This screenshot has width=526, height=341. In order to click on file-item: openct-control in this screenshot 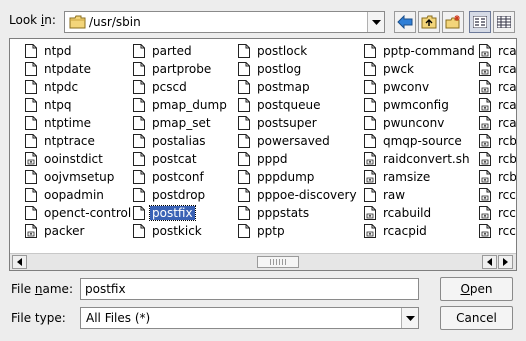, I will do `click(78, 213)`.